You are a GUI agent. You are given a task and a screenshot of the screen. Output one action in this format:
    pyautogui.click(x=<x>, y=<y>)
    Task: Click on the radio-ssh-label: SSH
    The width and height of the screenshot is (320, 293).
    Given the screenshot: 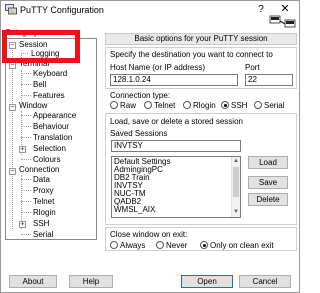 What is the action you would take?
    pyautogui.click(x=239, y=105)
    